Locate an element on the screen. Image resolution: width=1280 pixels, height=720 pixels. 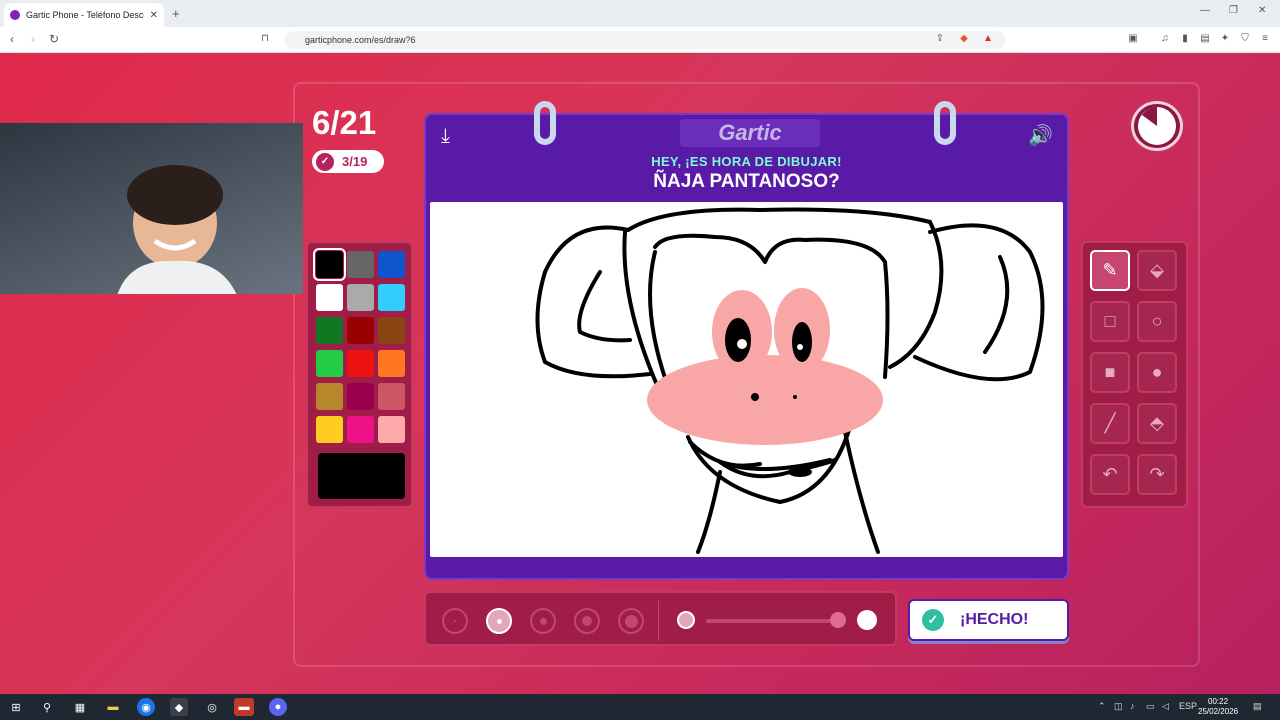
url-text: garticphone.com/es/draw?6 is located at coordinates (360, 40).